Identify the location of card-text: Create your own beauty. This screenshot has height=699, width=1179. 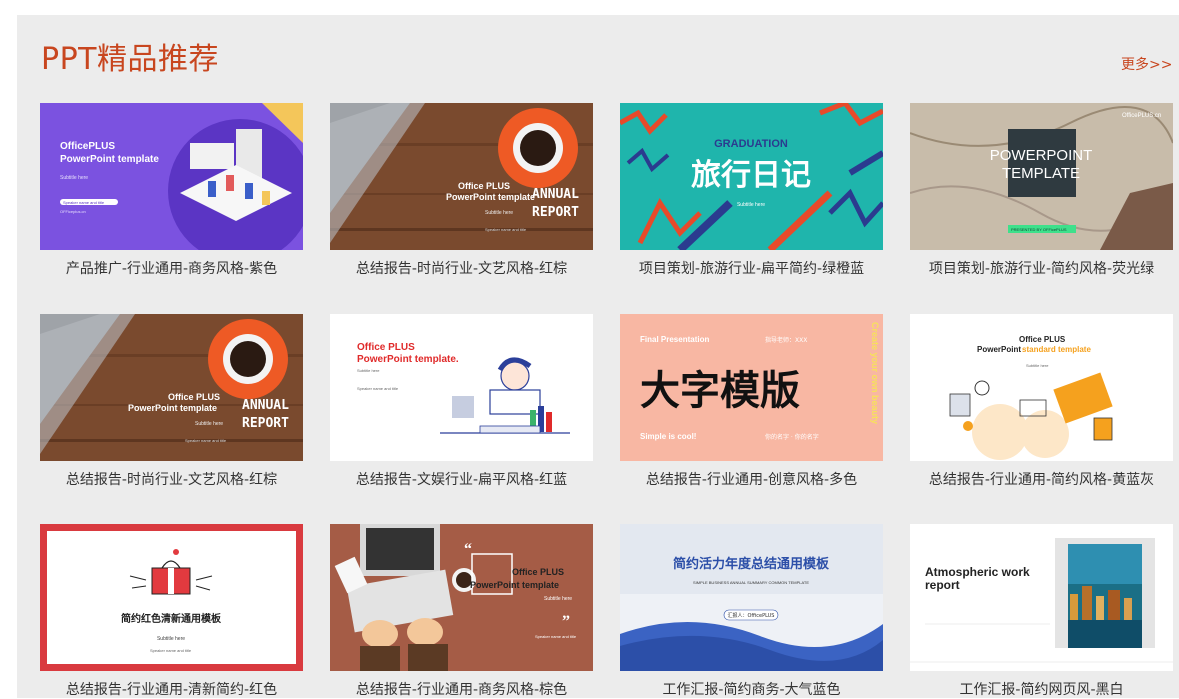
(875, 373).